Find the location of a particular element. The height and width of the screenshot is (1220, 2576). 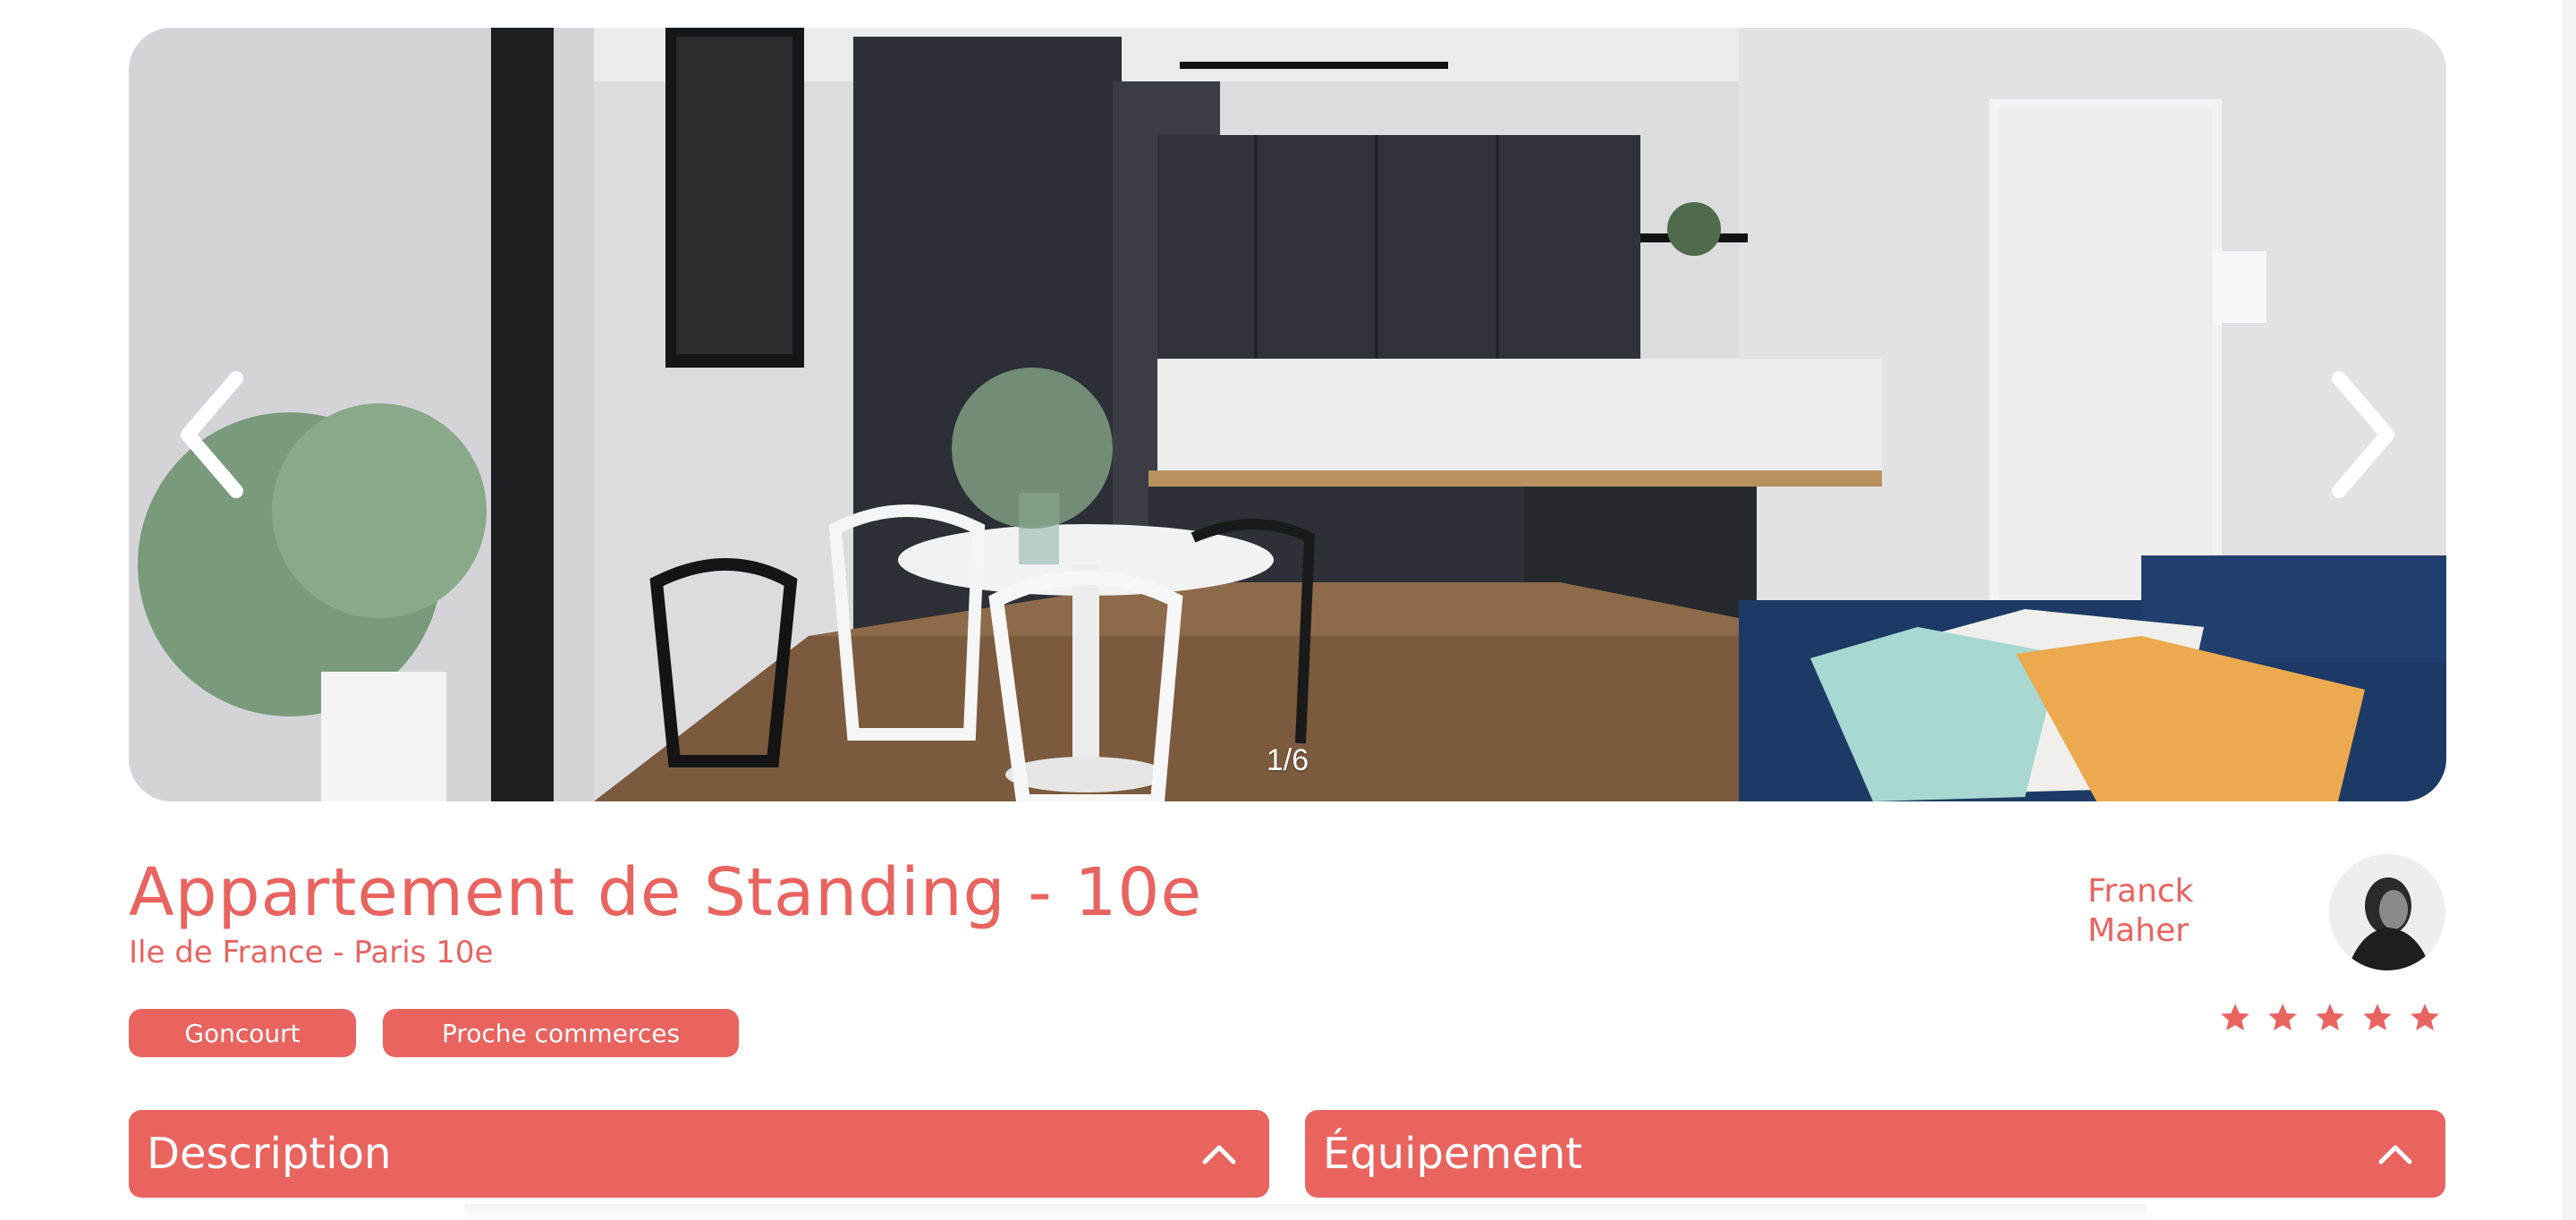

equipment-collapse-toggle: Équipement is located at coordinates (1875, 1154).